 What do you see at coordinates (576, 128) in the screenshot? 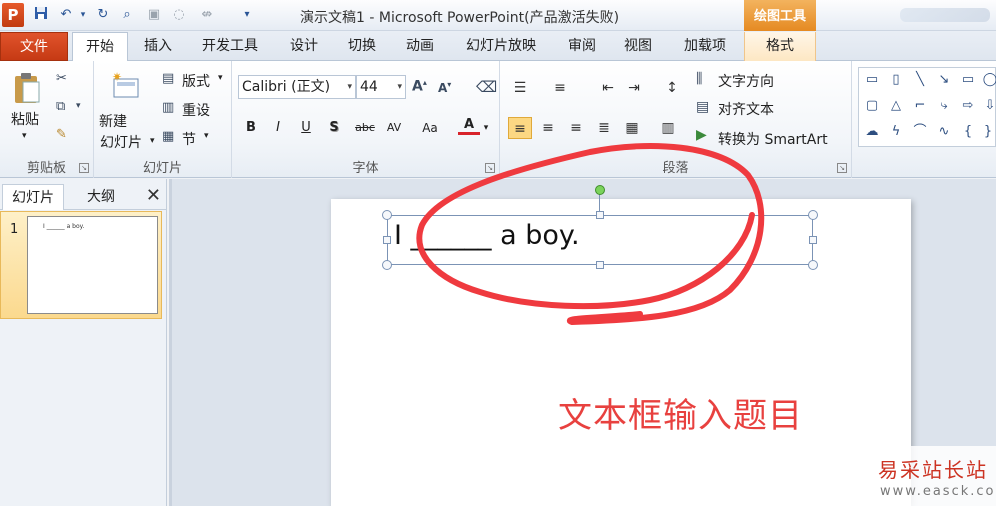
I see `align-right-button: ≡` at bounding box center [576, 128].